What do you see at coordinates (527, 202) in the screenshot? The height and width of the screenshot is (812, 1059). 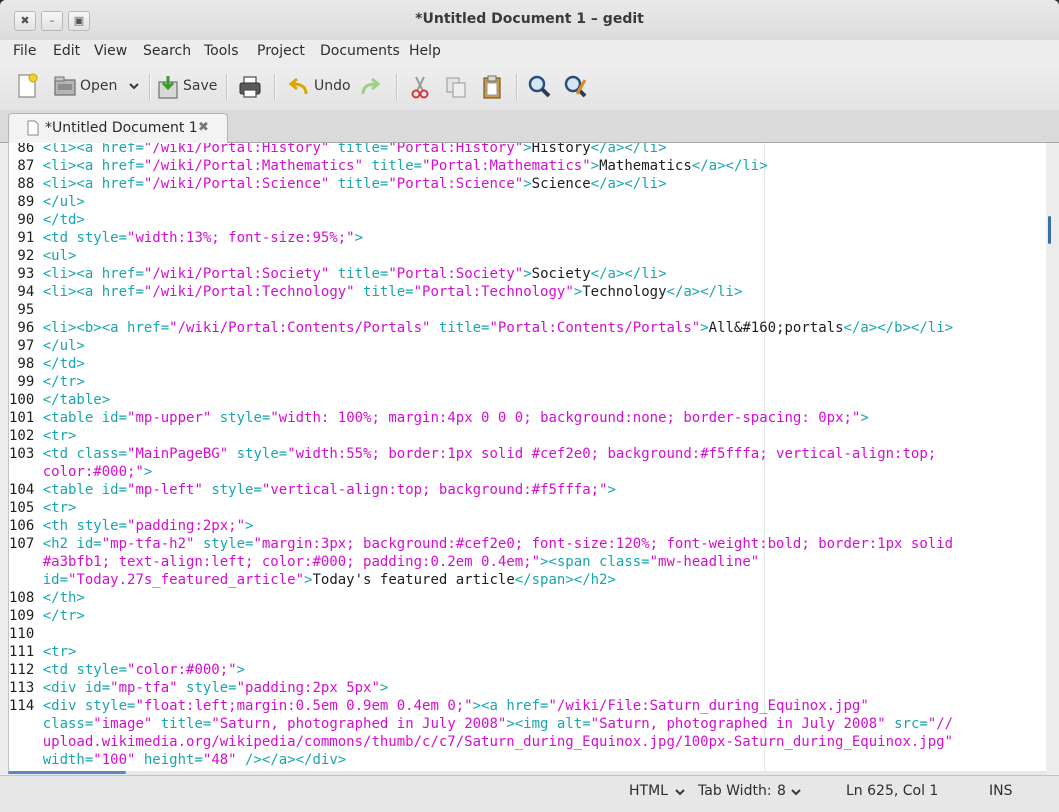 I see `code-line: 89 </ul>` at bounding box center [527, 202].